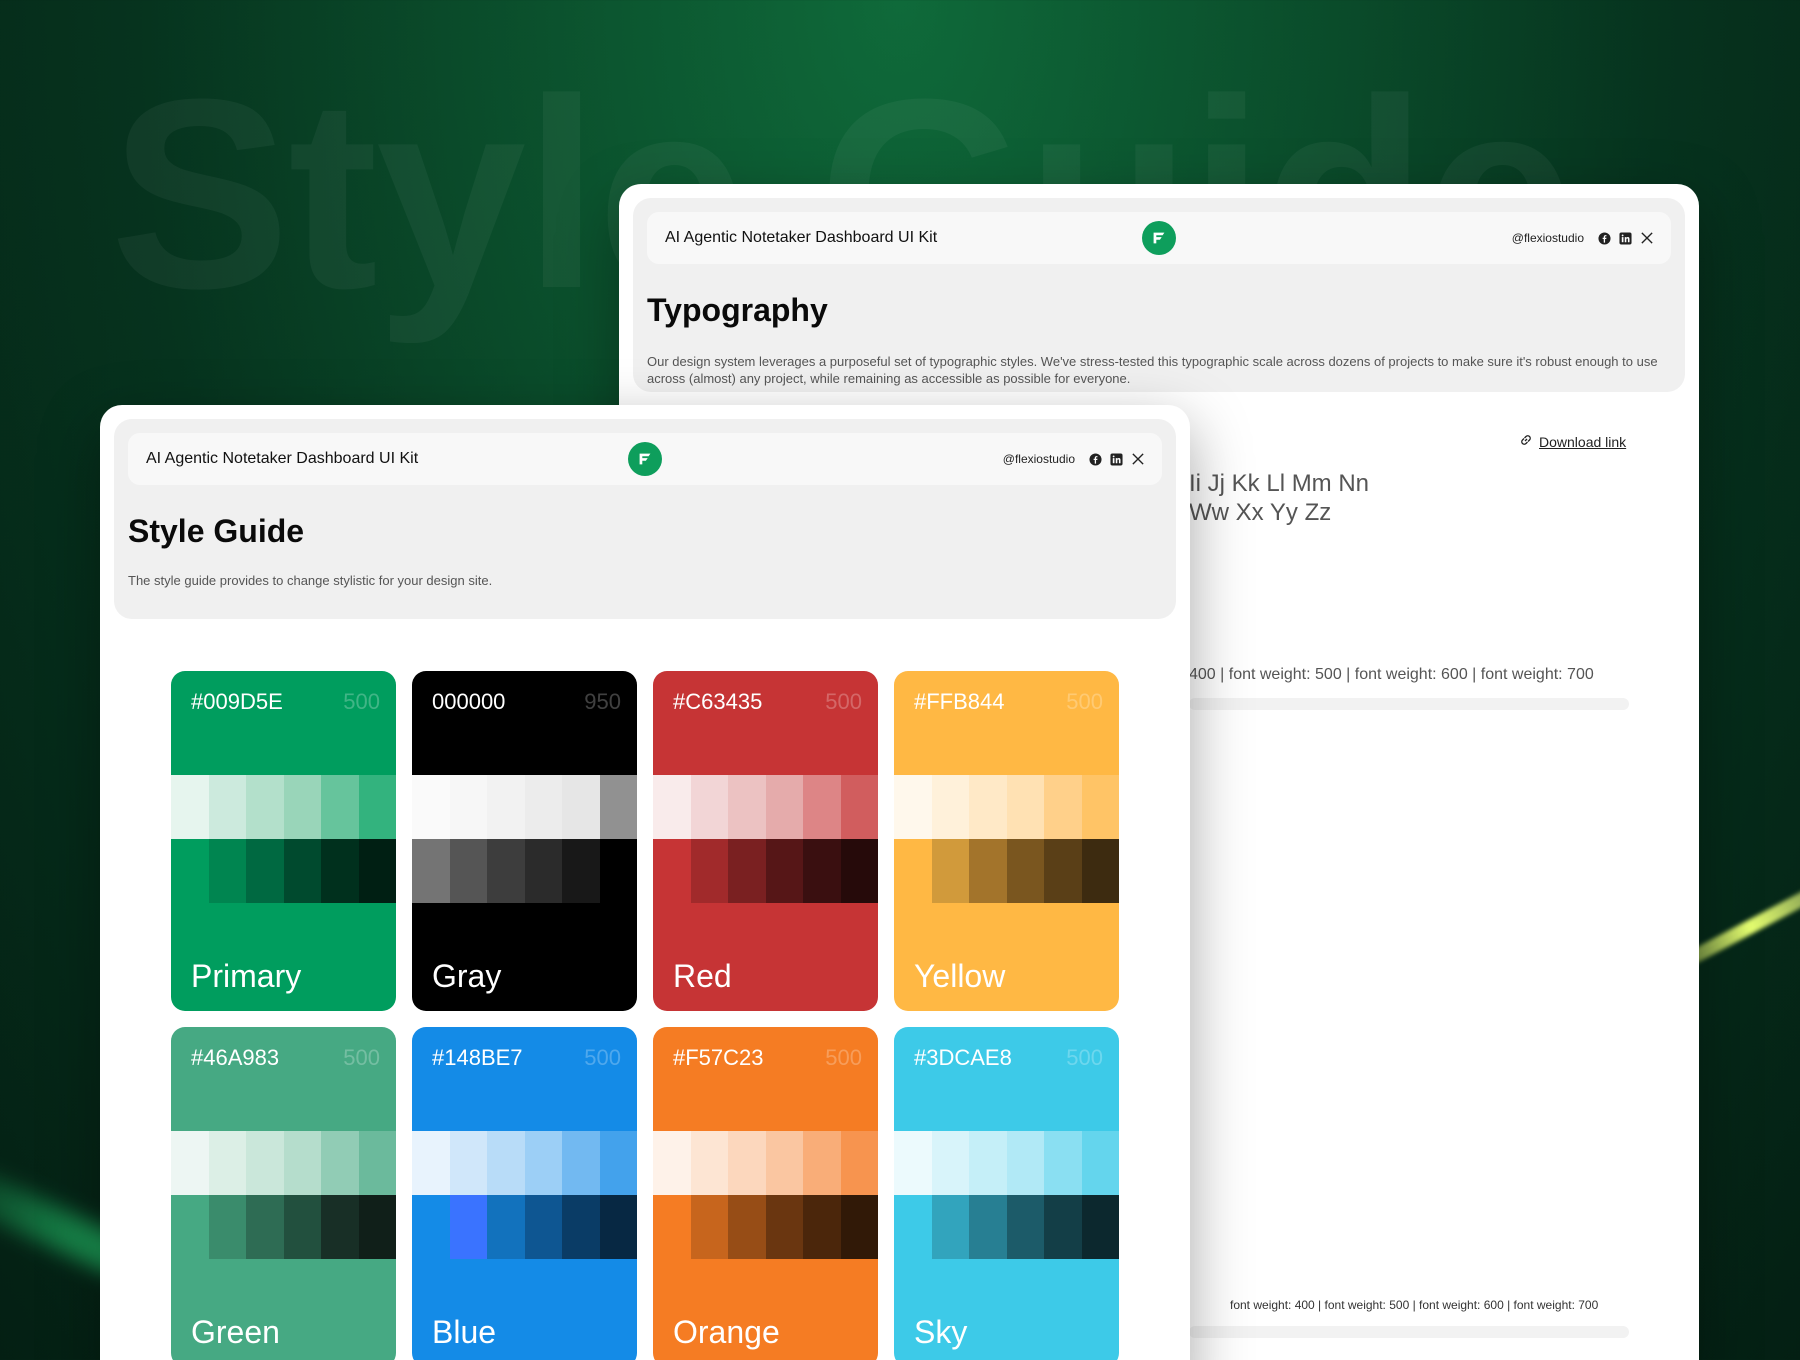 The height and width of the screenshot is (1360, 1800). I want to click on download-link: Download link, so click(1572, 441).